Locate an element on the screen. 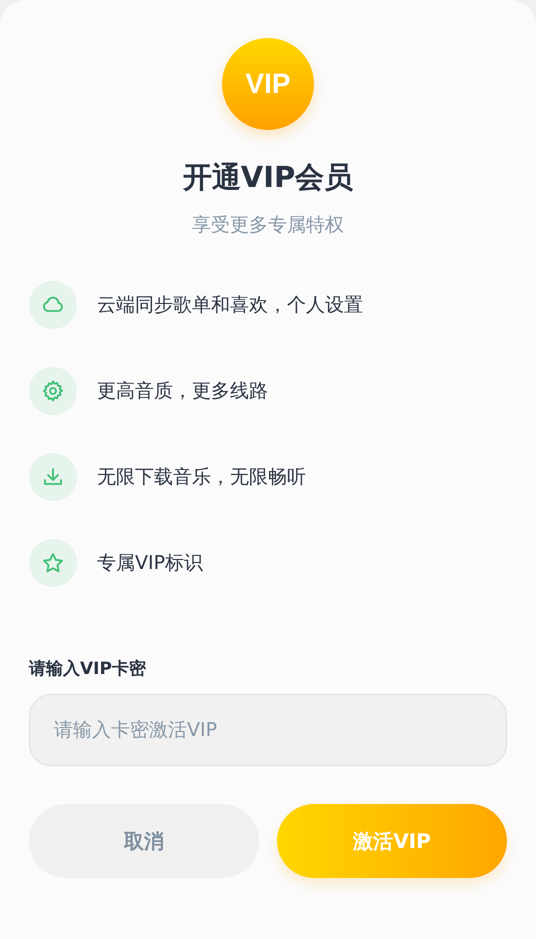 This screenshot has width=536, height=939. feature-text: 无限下载音乐，无限畅听 is located at coordinates (201, 477).